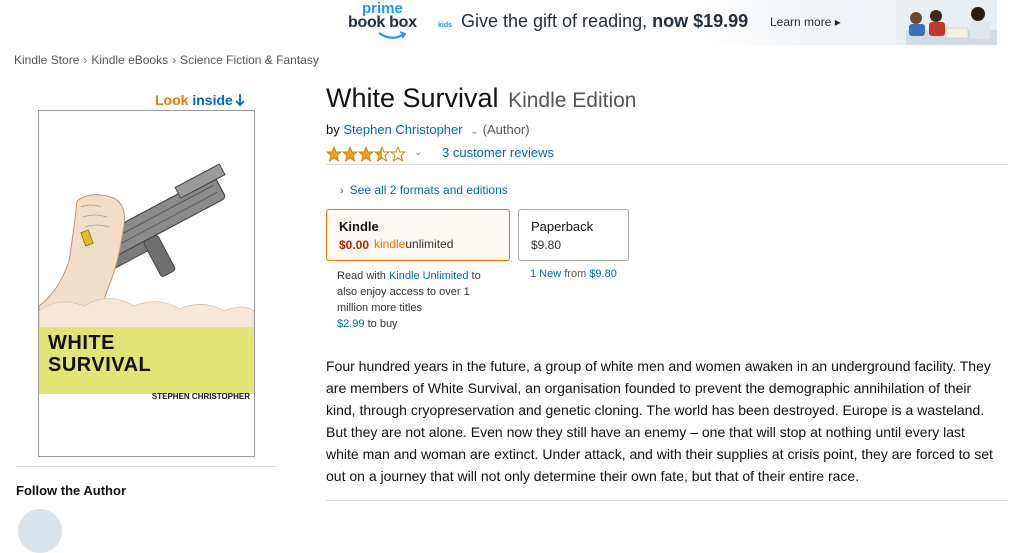 The image size is (1032, 553). I want to click on byline: by Stephen Christopher ⌄ (Author), so click(428, 129).